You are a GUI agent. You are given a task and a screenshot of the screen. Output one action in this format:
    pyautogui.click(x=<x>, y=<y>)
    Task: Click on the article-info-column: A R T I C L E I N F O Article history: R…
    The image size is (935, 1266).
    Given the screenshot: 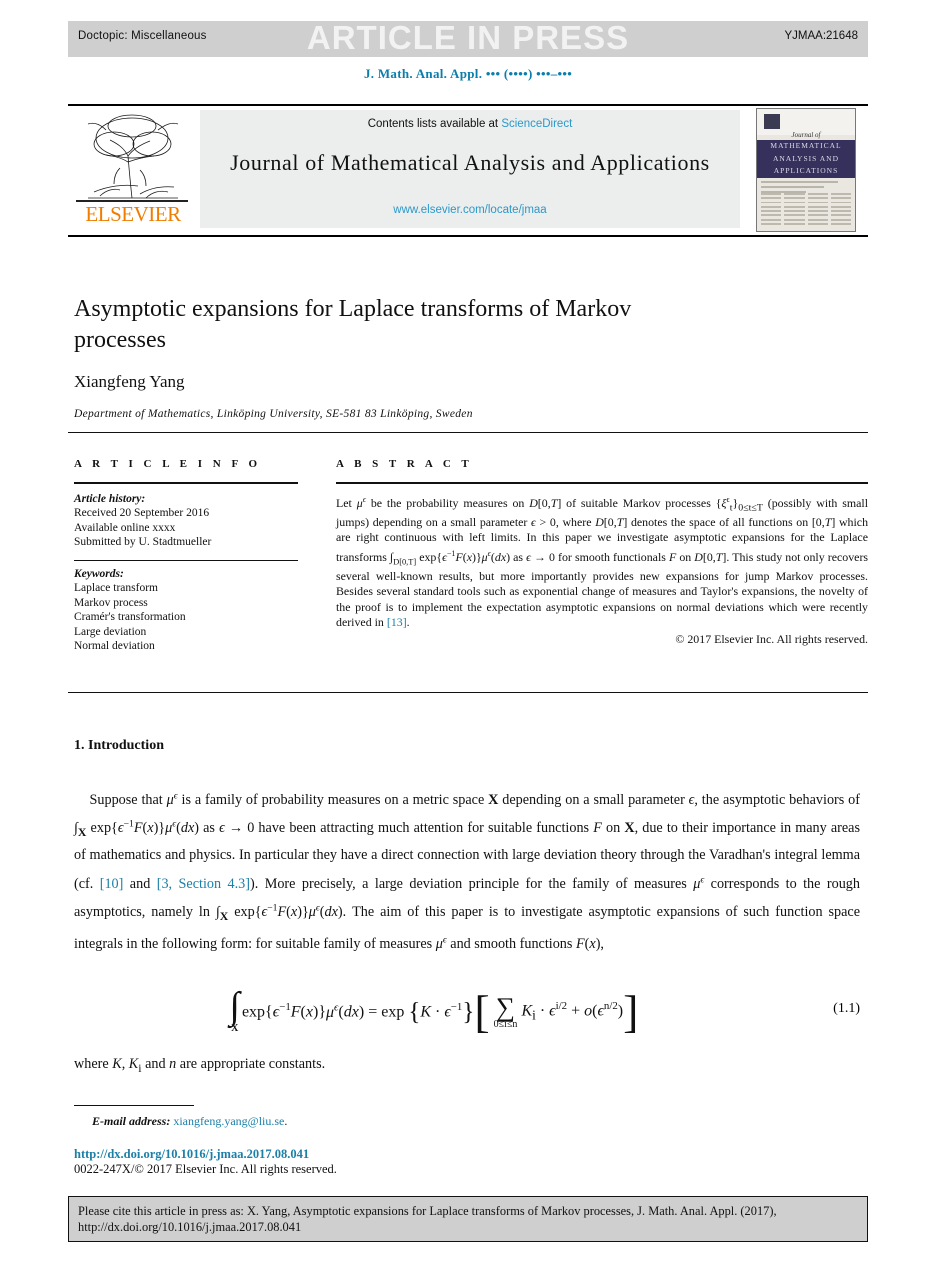 What is the action you would take?
    pyautogui.click(x=186, y=556)
    